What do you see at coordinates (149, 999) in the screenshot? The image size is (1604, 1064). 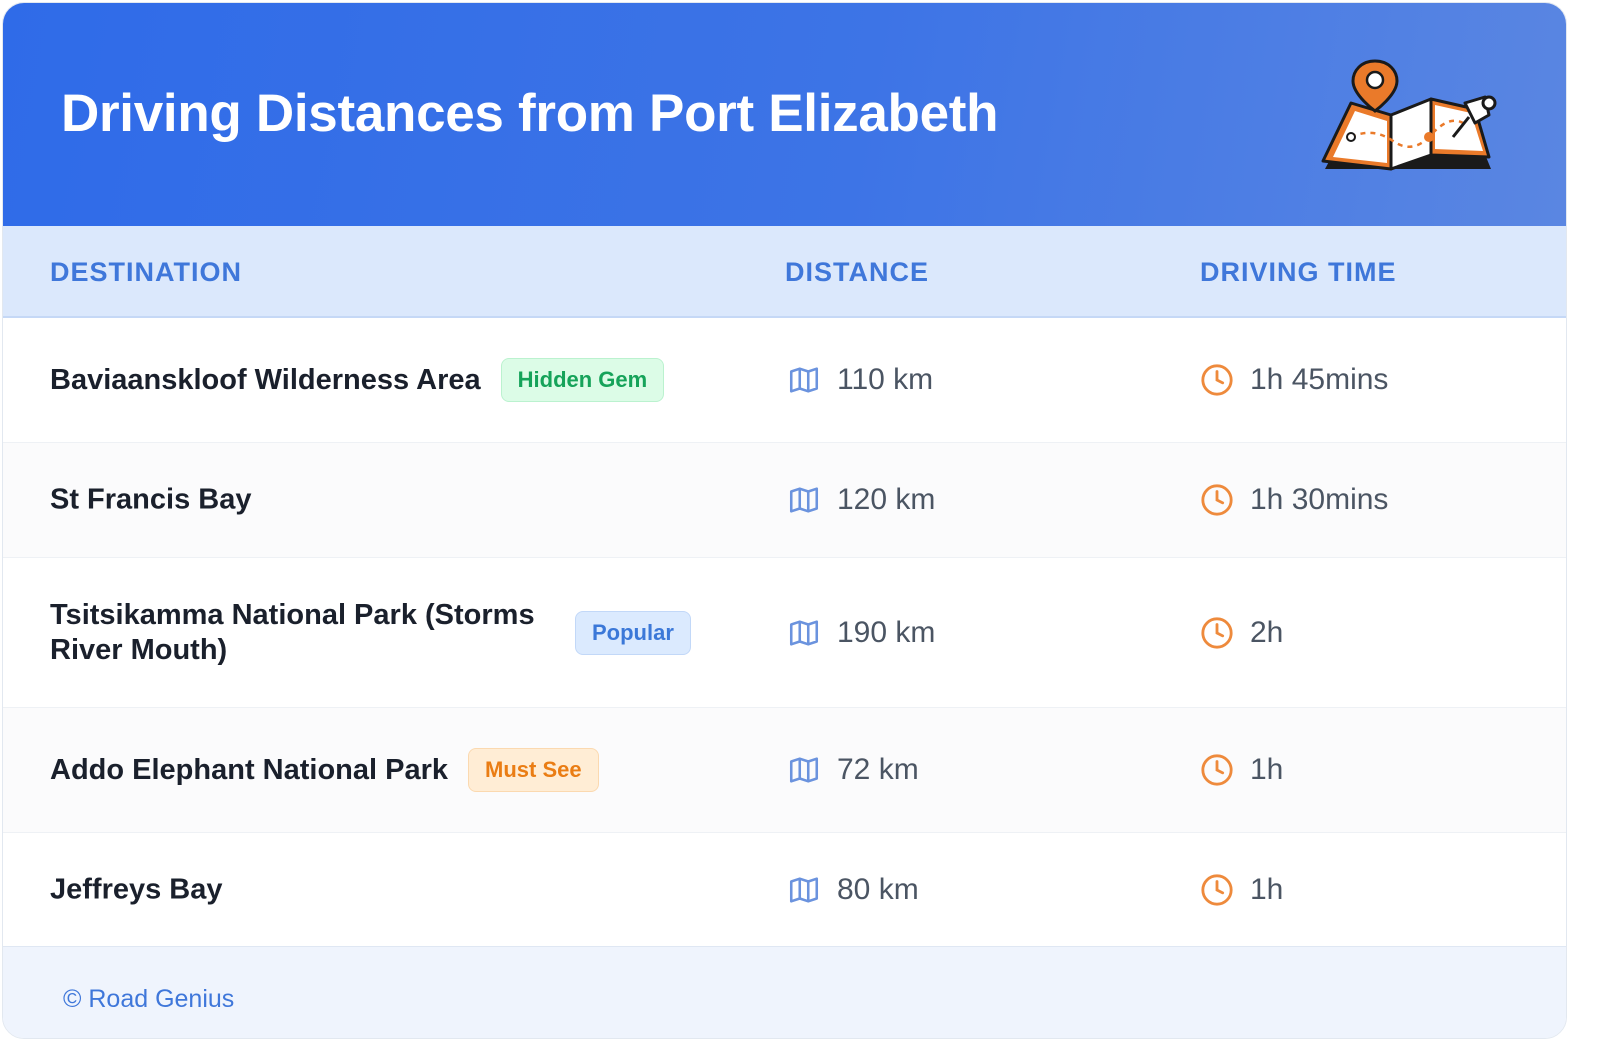 I see `copyright-text: © Road Genius` at bounding box center [149, 999].